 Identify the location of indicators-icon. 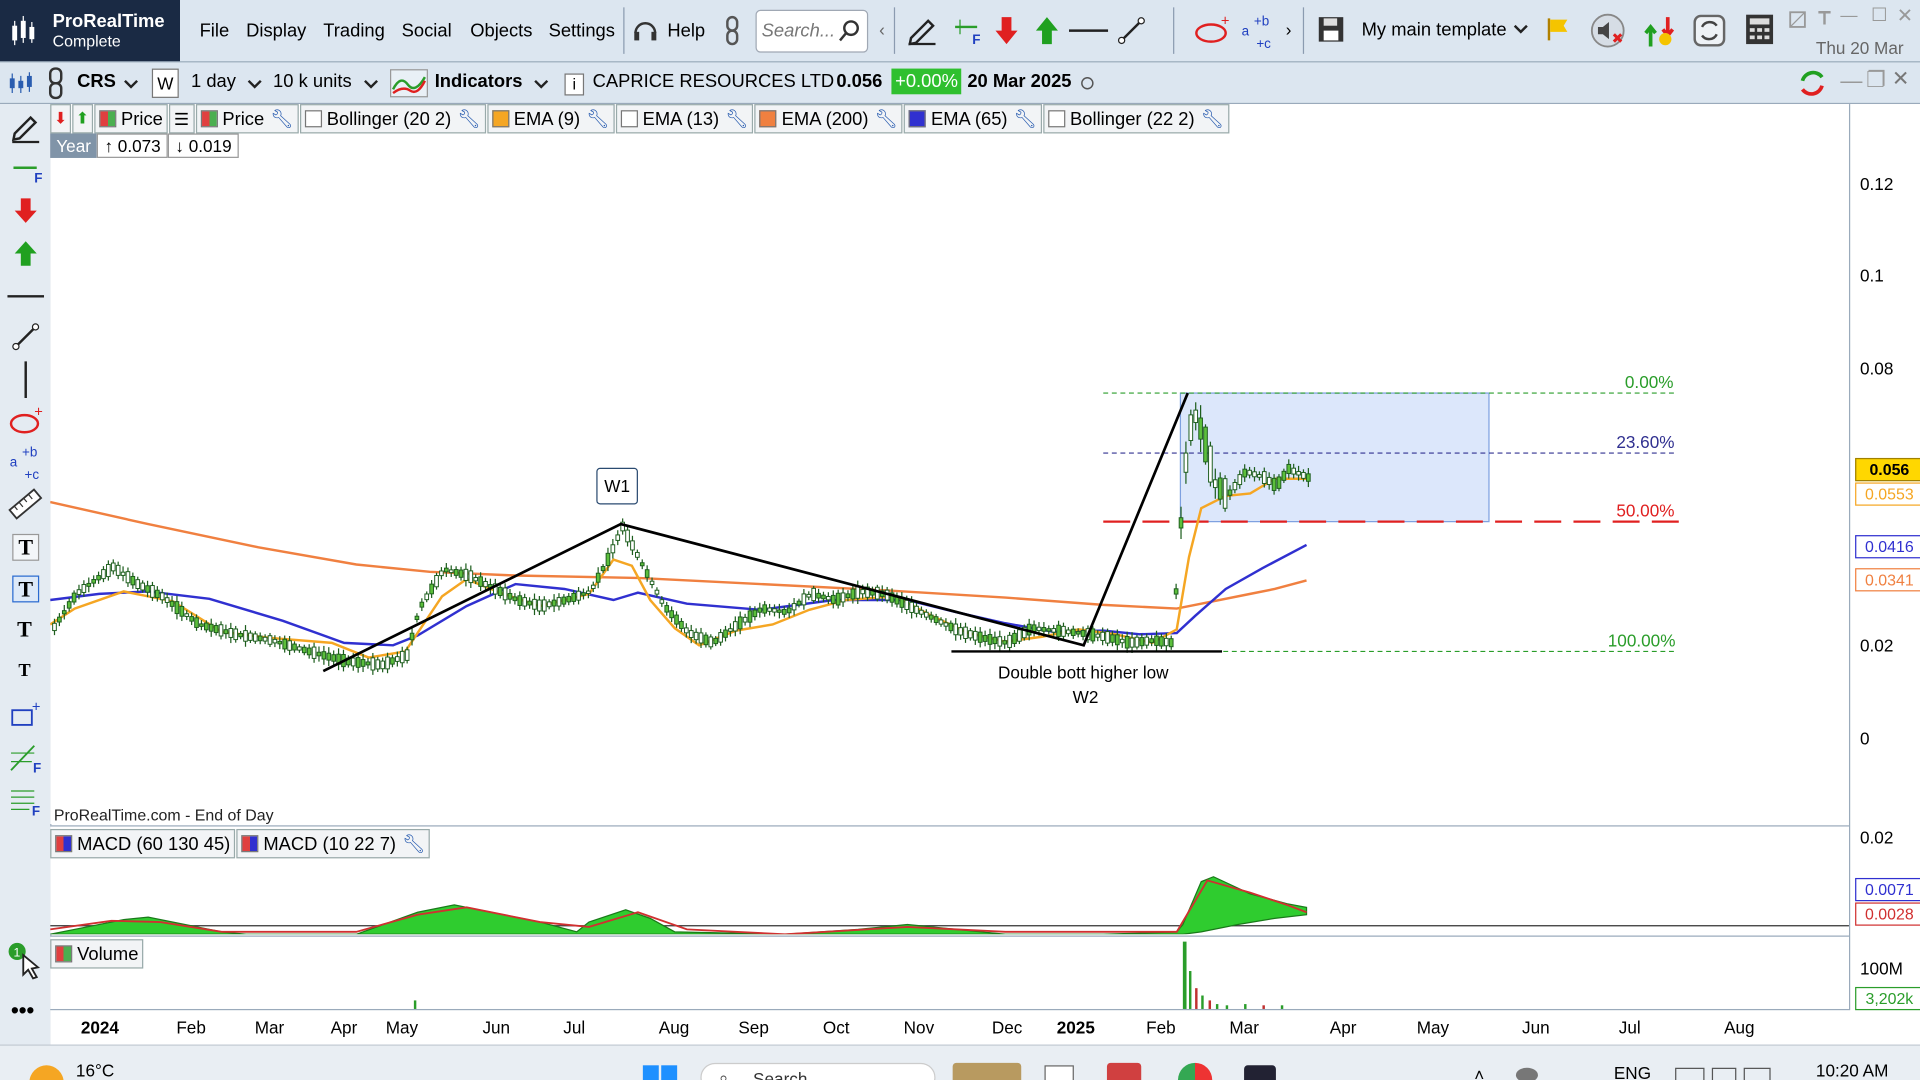
(408, 83).